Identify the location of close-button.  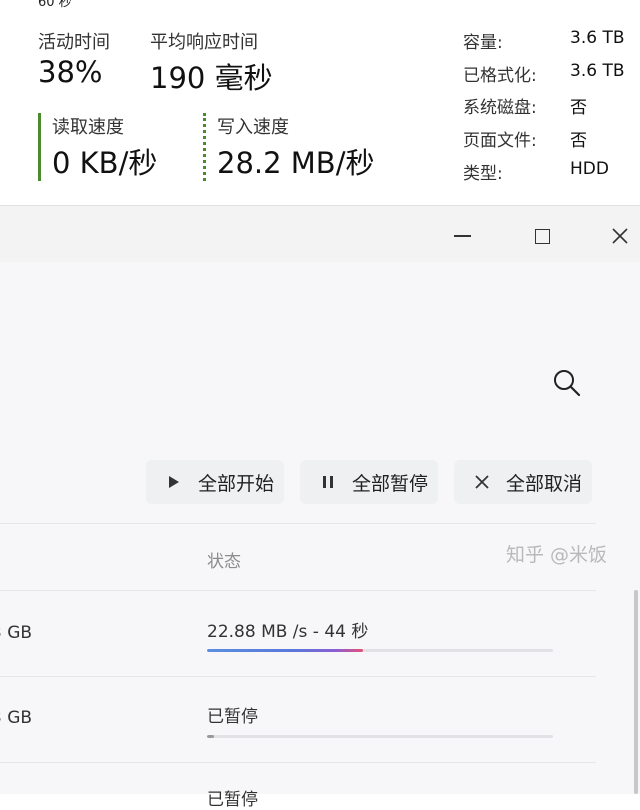
(619, 236).